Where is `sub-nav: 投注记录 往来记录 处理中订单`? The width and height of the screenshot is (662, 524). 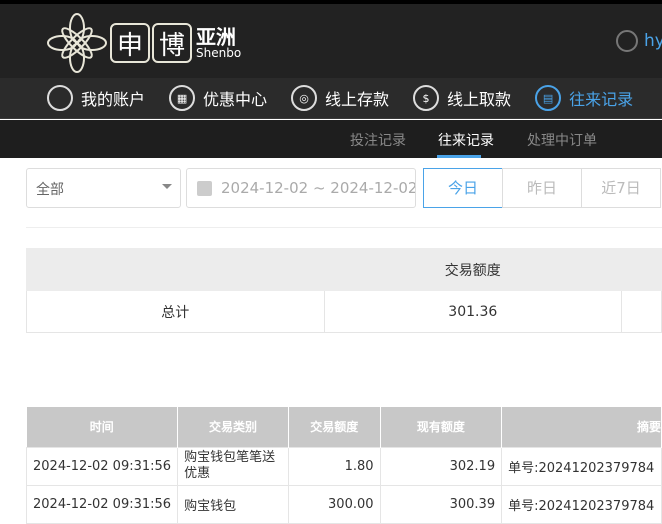
sub-nav: 投注记录 往来记录 处理中订单 is located at coordinates (331, 139).